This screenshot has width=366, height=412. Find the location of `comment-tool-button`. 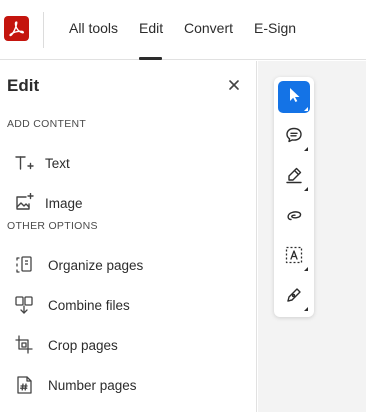

comment-tool-button is located at coordinates (294, 137).